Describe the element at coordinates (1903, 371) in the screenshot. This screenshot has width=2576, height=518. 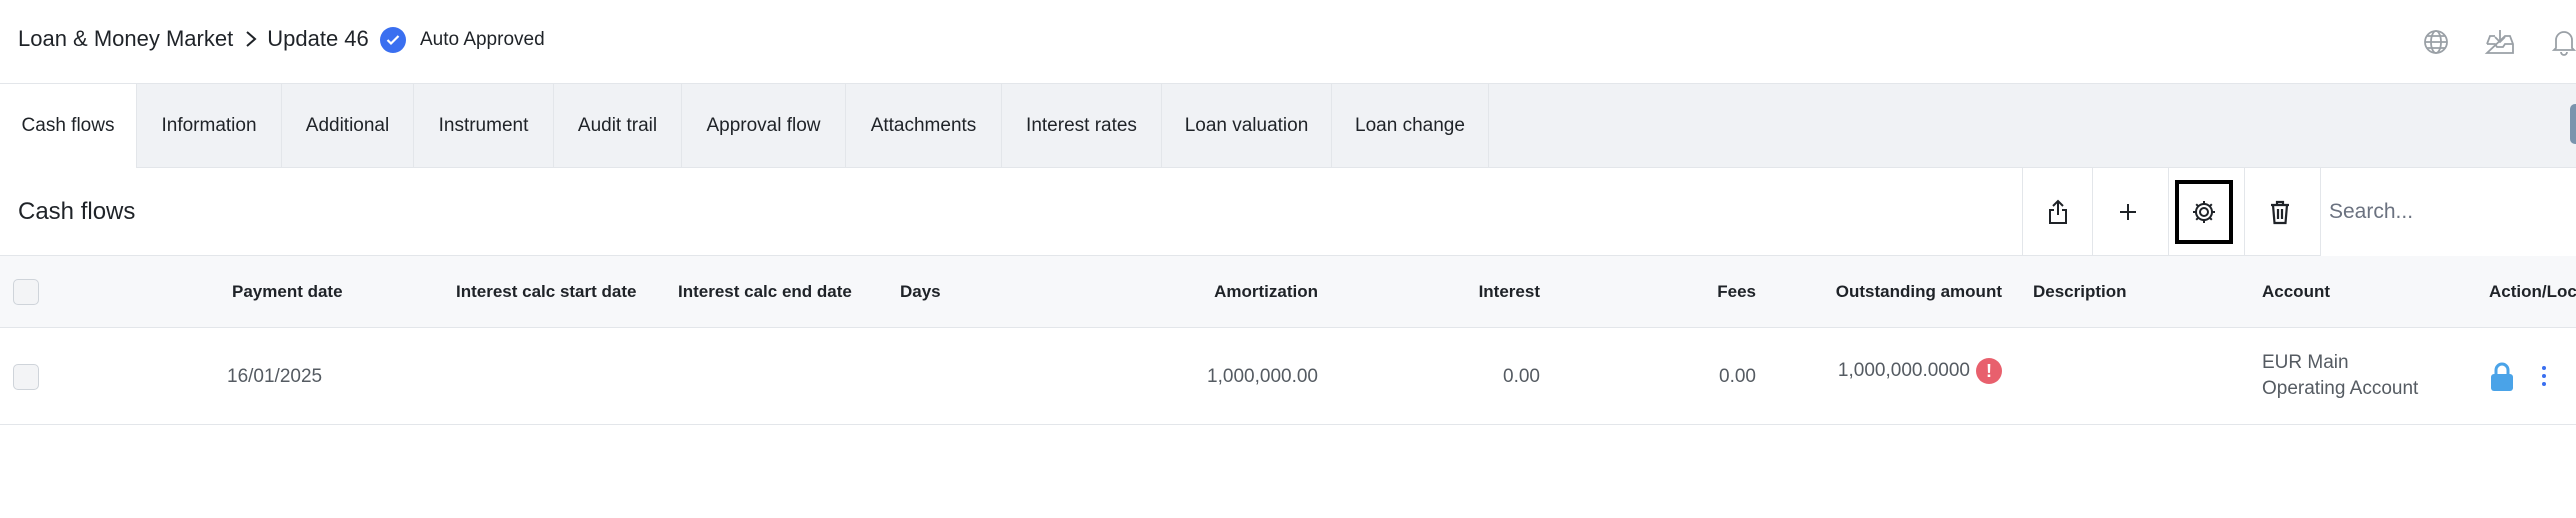
I see `outstanding-amount: 1,000,000.0000` at that location.